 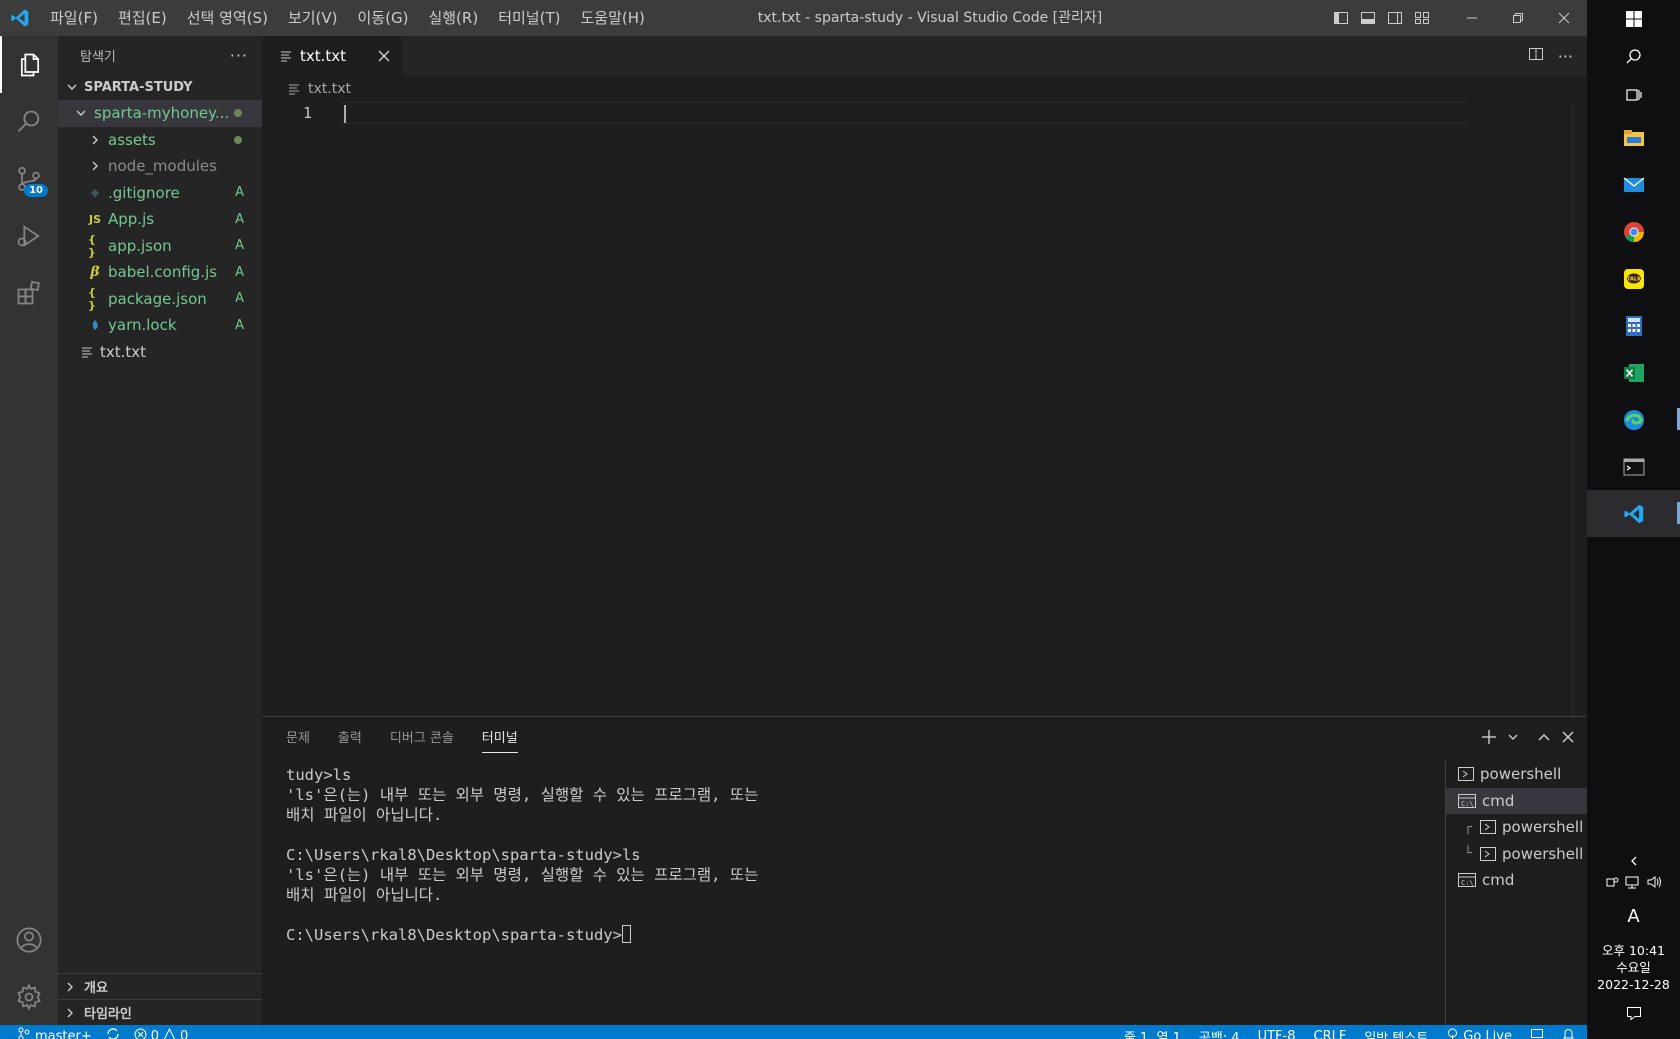 I want to click on file-gitignore: ◆ .gitignore A, so click(x=160, y=193).